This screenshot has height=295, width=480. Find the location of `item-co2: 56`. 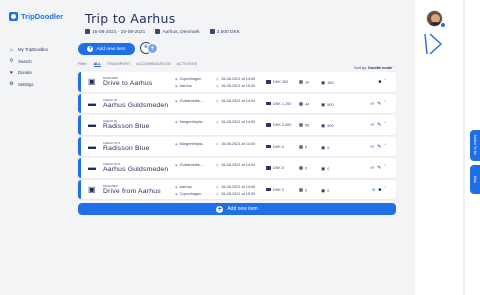

item-co2: 56 is located at coordinates (304, 125).